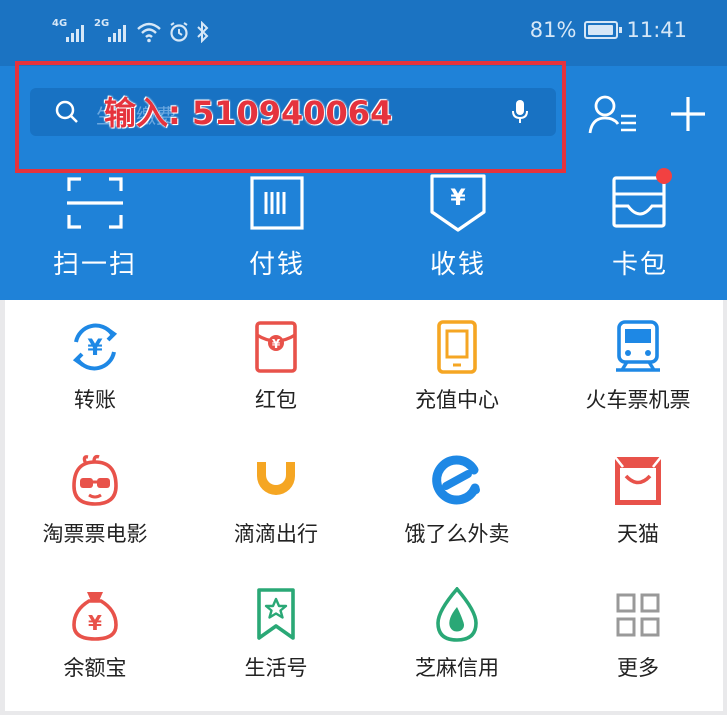 The image size is (727, 715). I want to click on signal-icon: 4G, so click(70, 32).